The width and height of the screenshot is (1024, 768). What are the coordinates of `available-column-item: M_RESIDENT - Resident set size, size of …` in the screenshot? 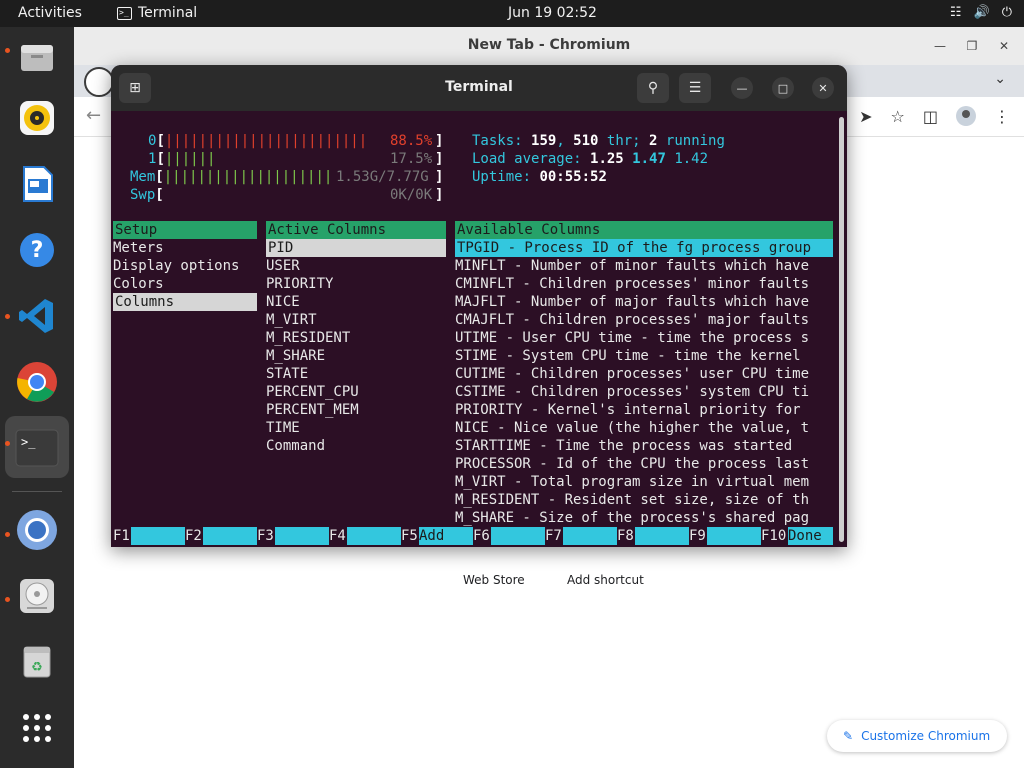 It's located at (644, 500).